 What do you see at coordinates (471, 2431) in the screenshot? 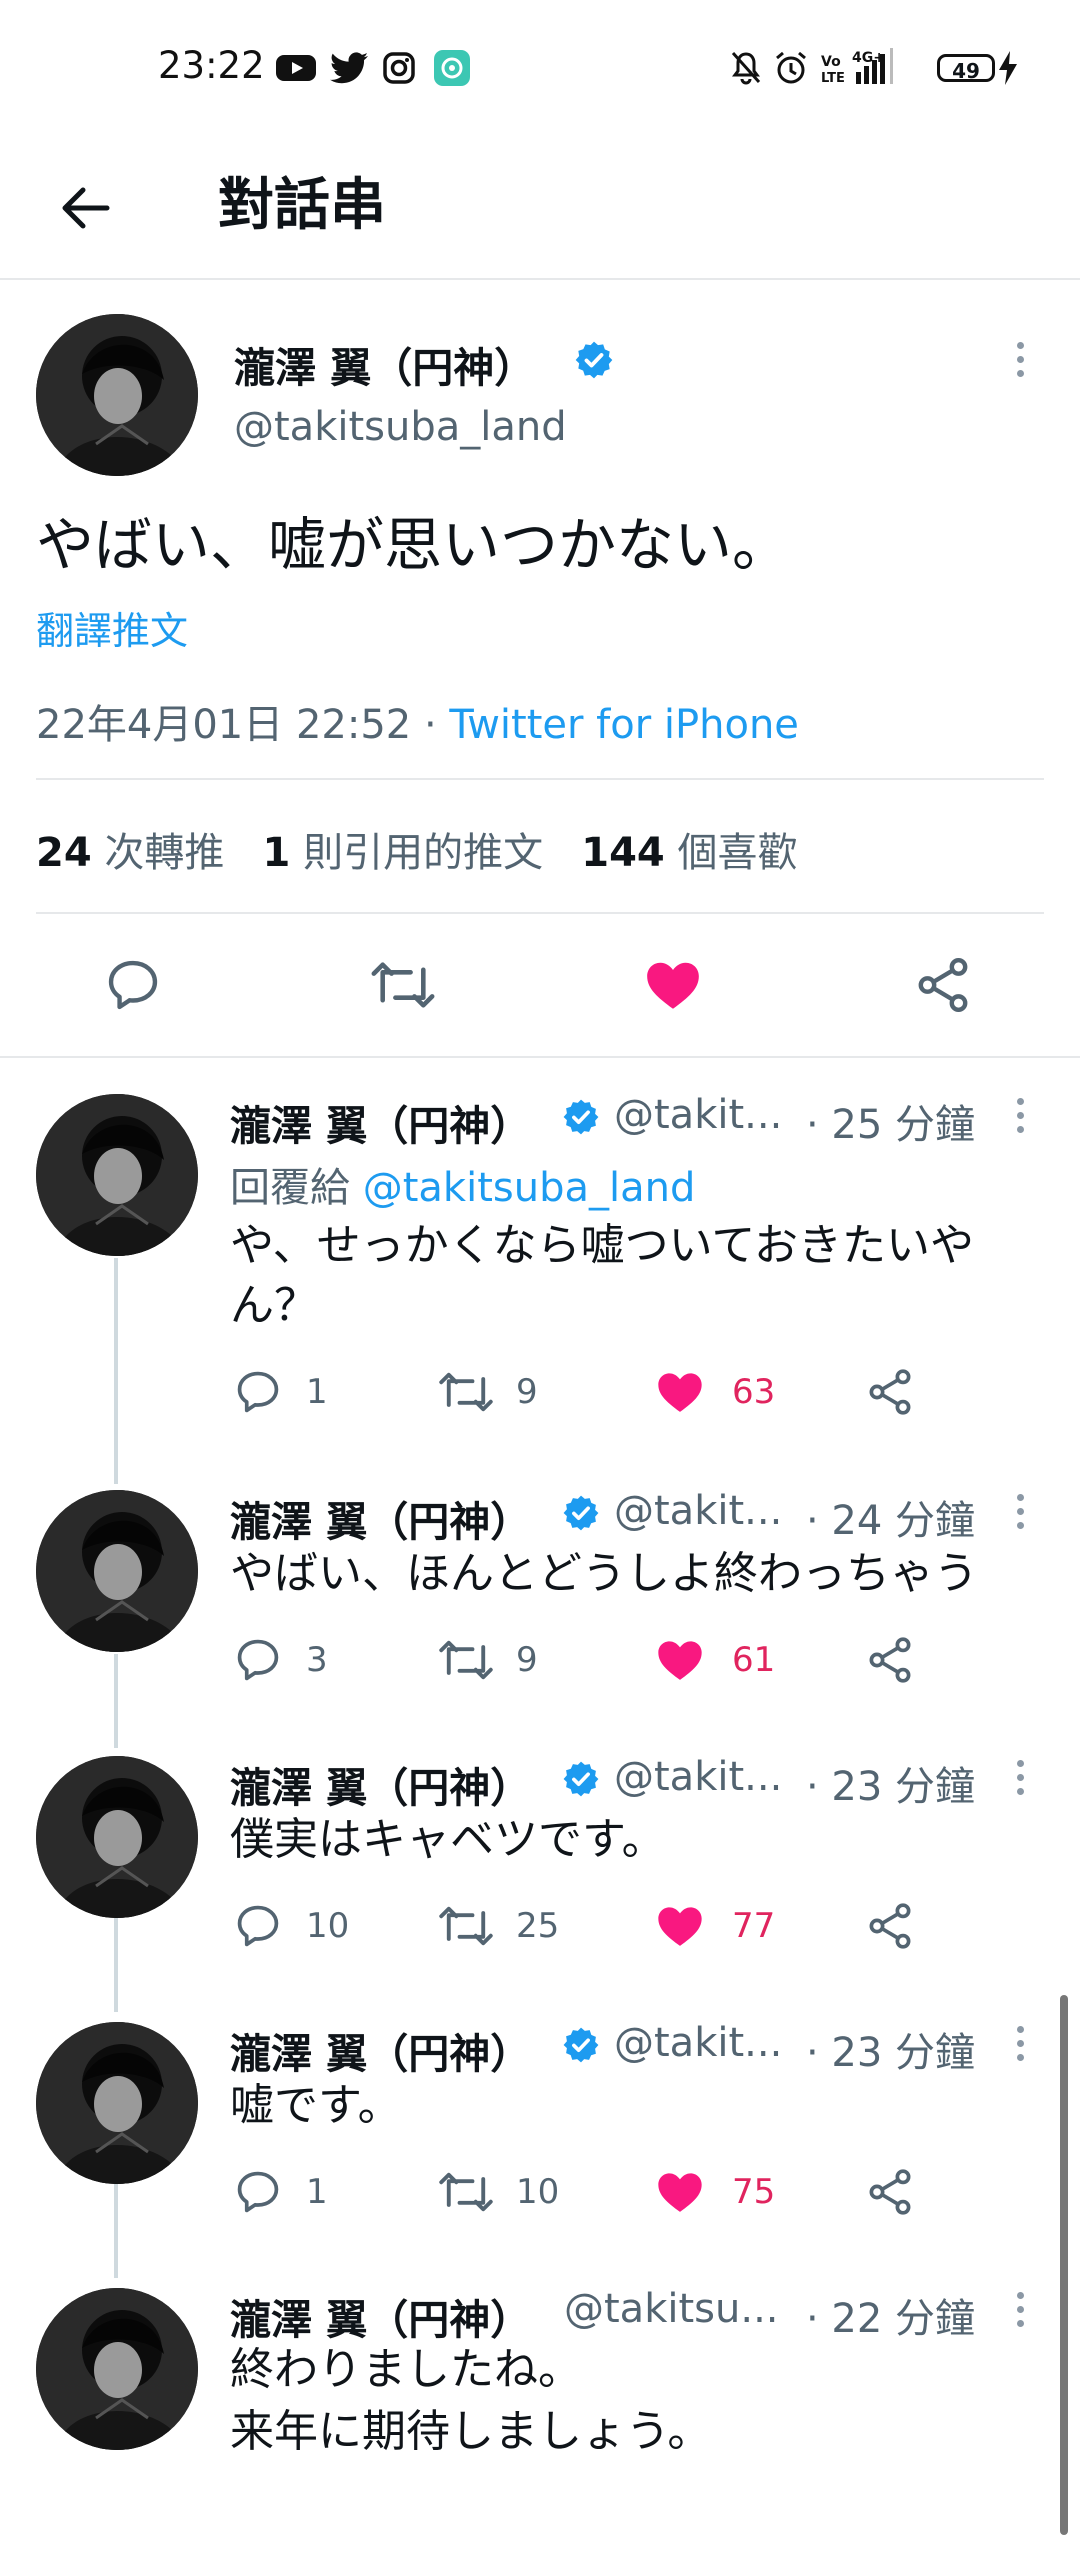
I see `reply-text-line-2: 来年に期待しましょう。` at bounding box center [471, 2431].